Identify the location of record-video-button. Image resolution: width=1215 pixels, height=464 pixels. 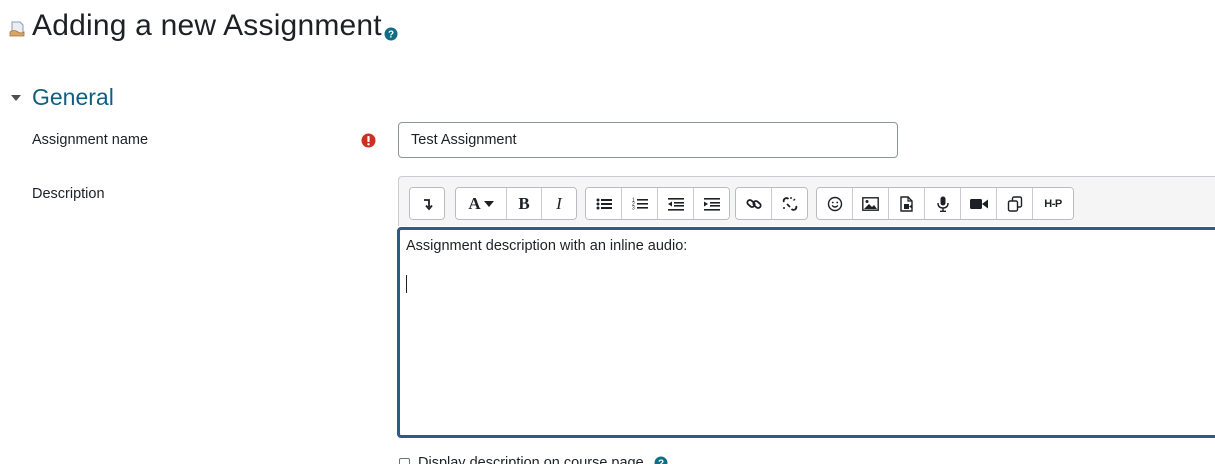
(979, 203).